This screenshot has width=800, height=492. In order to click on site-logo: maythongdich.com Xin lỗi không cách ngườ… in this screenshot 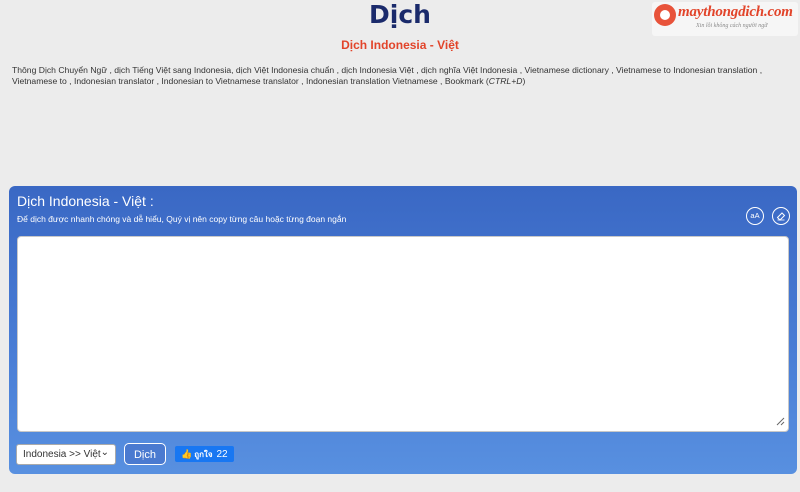, I will do `click(725, 19)`.